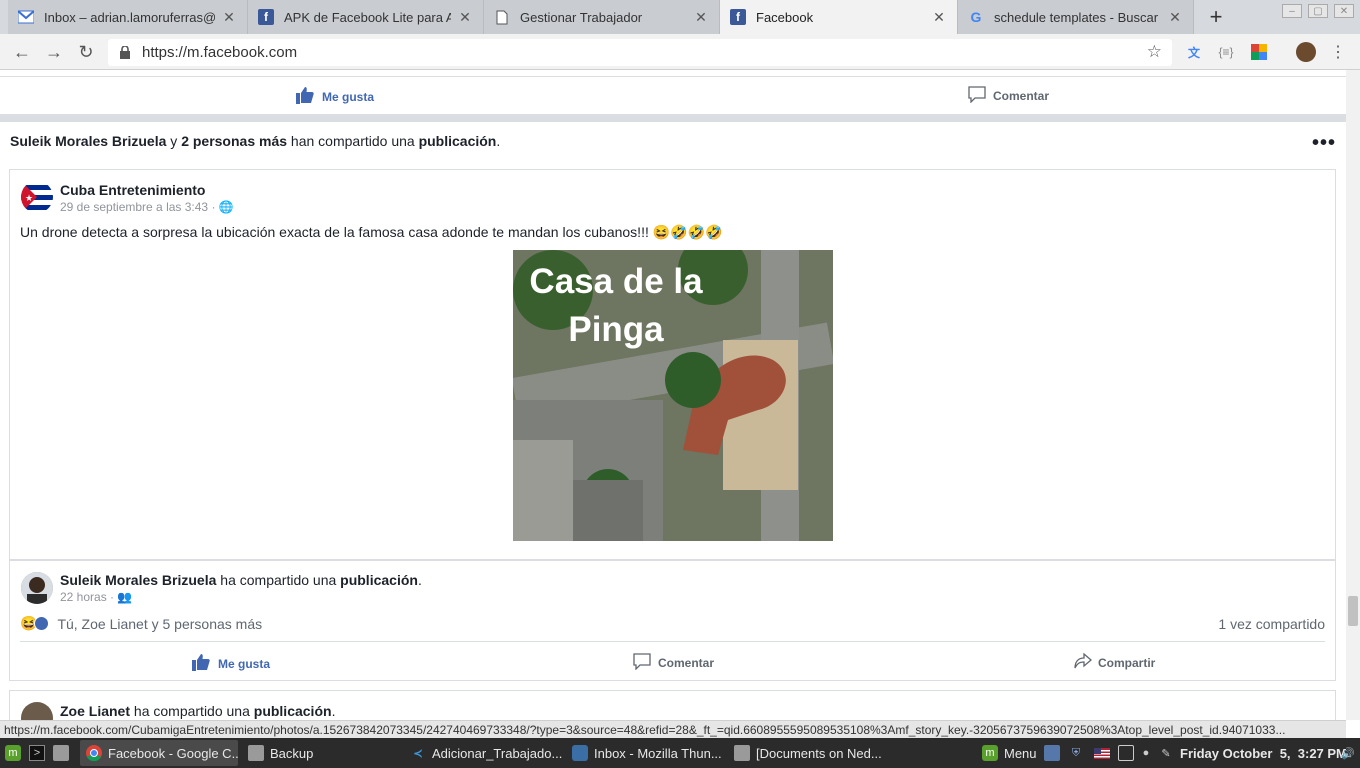 The image size is (1360, 768). Describe the element at coordinates (160, 623) in the screenshot. I see `reactions-text: Tú, Zoe Lianet y 5 personas más` at that location.